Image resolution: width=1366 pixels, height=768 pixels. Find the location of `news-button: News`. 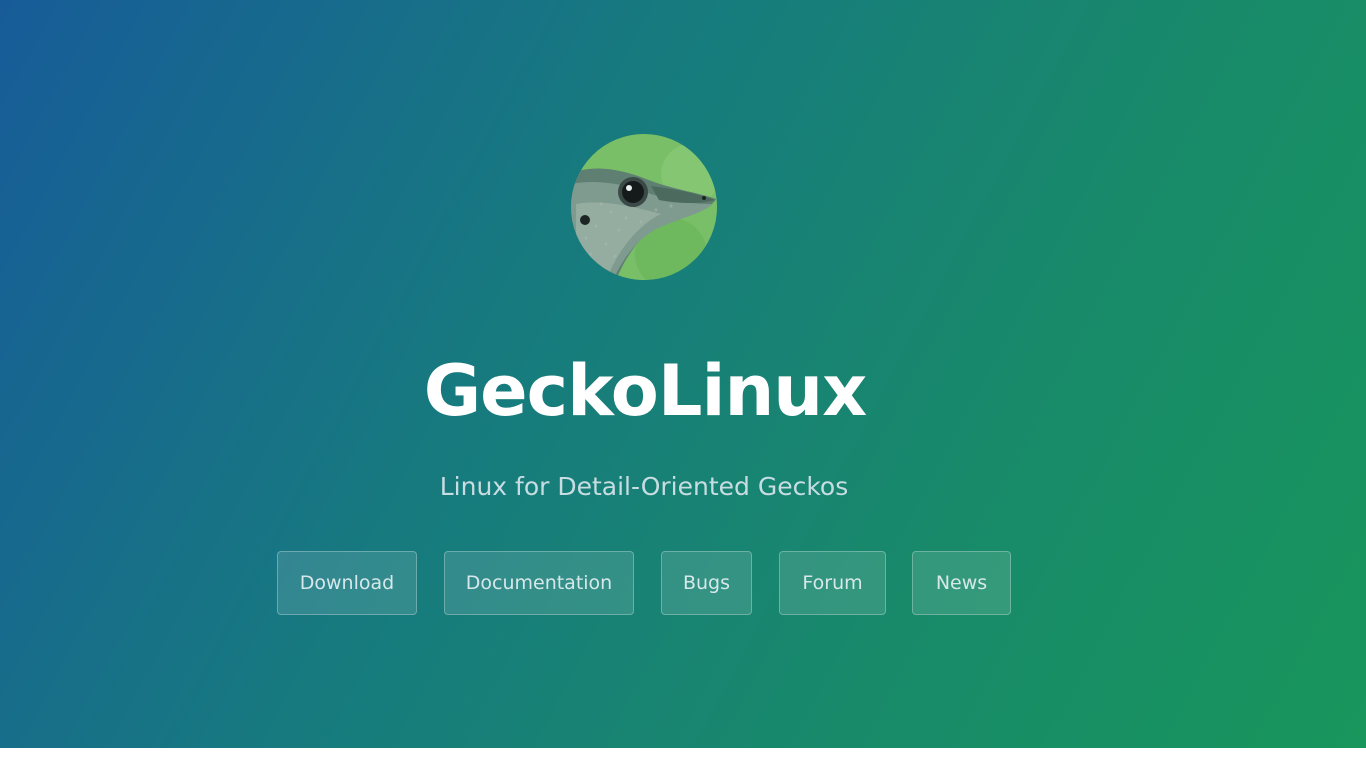

news-button: News is located at coordinates (961, 583).